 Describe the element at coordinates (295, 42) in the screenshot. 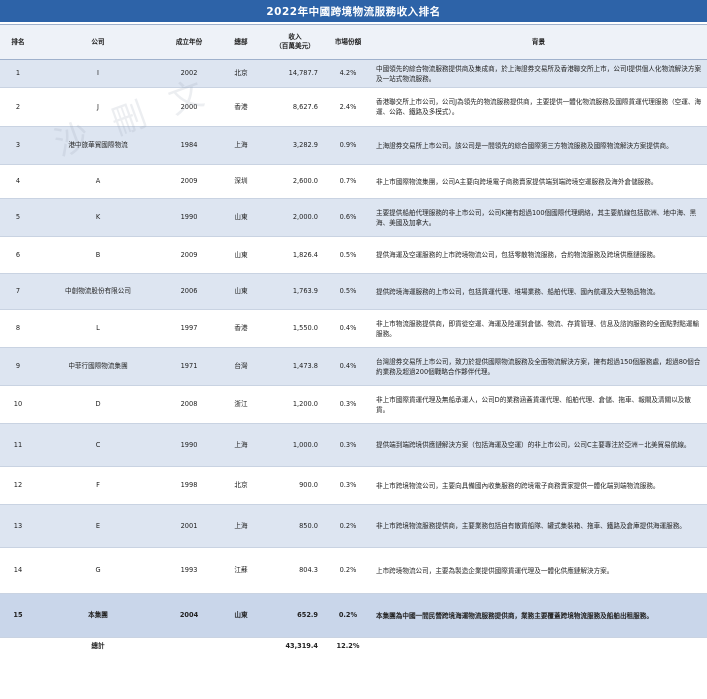

I see `col-header-revenue: 收入 （百萬美元）` at that location.